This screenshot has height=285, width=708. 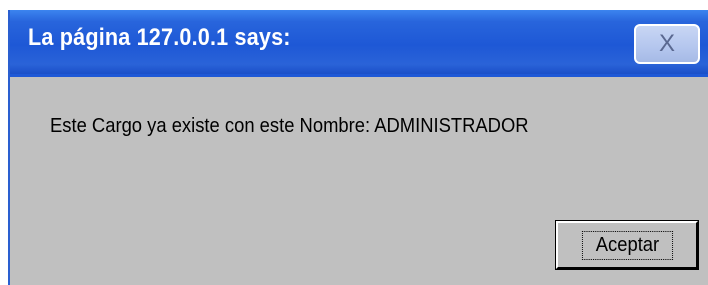 I want to click on close-button: X, so click(x=667, y=44).